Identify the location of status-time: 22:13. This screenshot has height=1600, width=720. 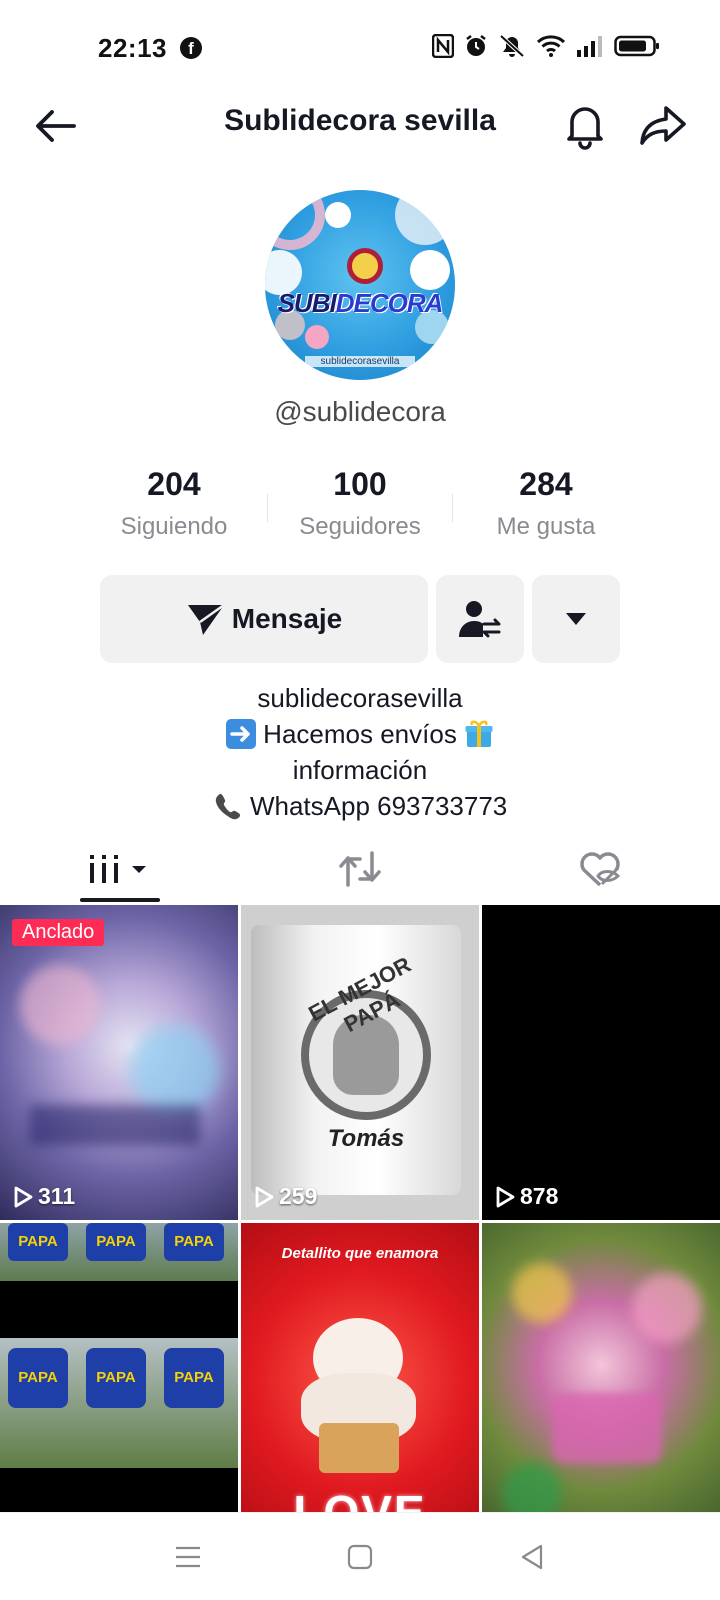
(132, 48).